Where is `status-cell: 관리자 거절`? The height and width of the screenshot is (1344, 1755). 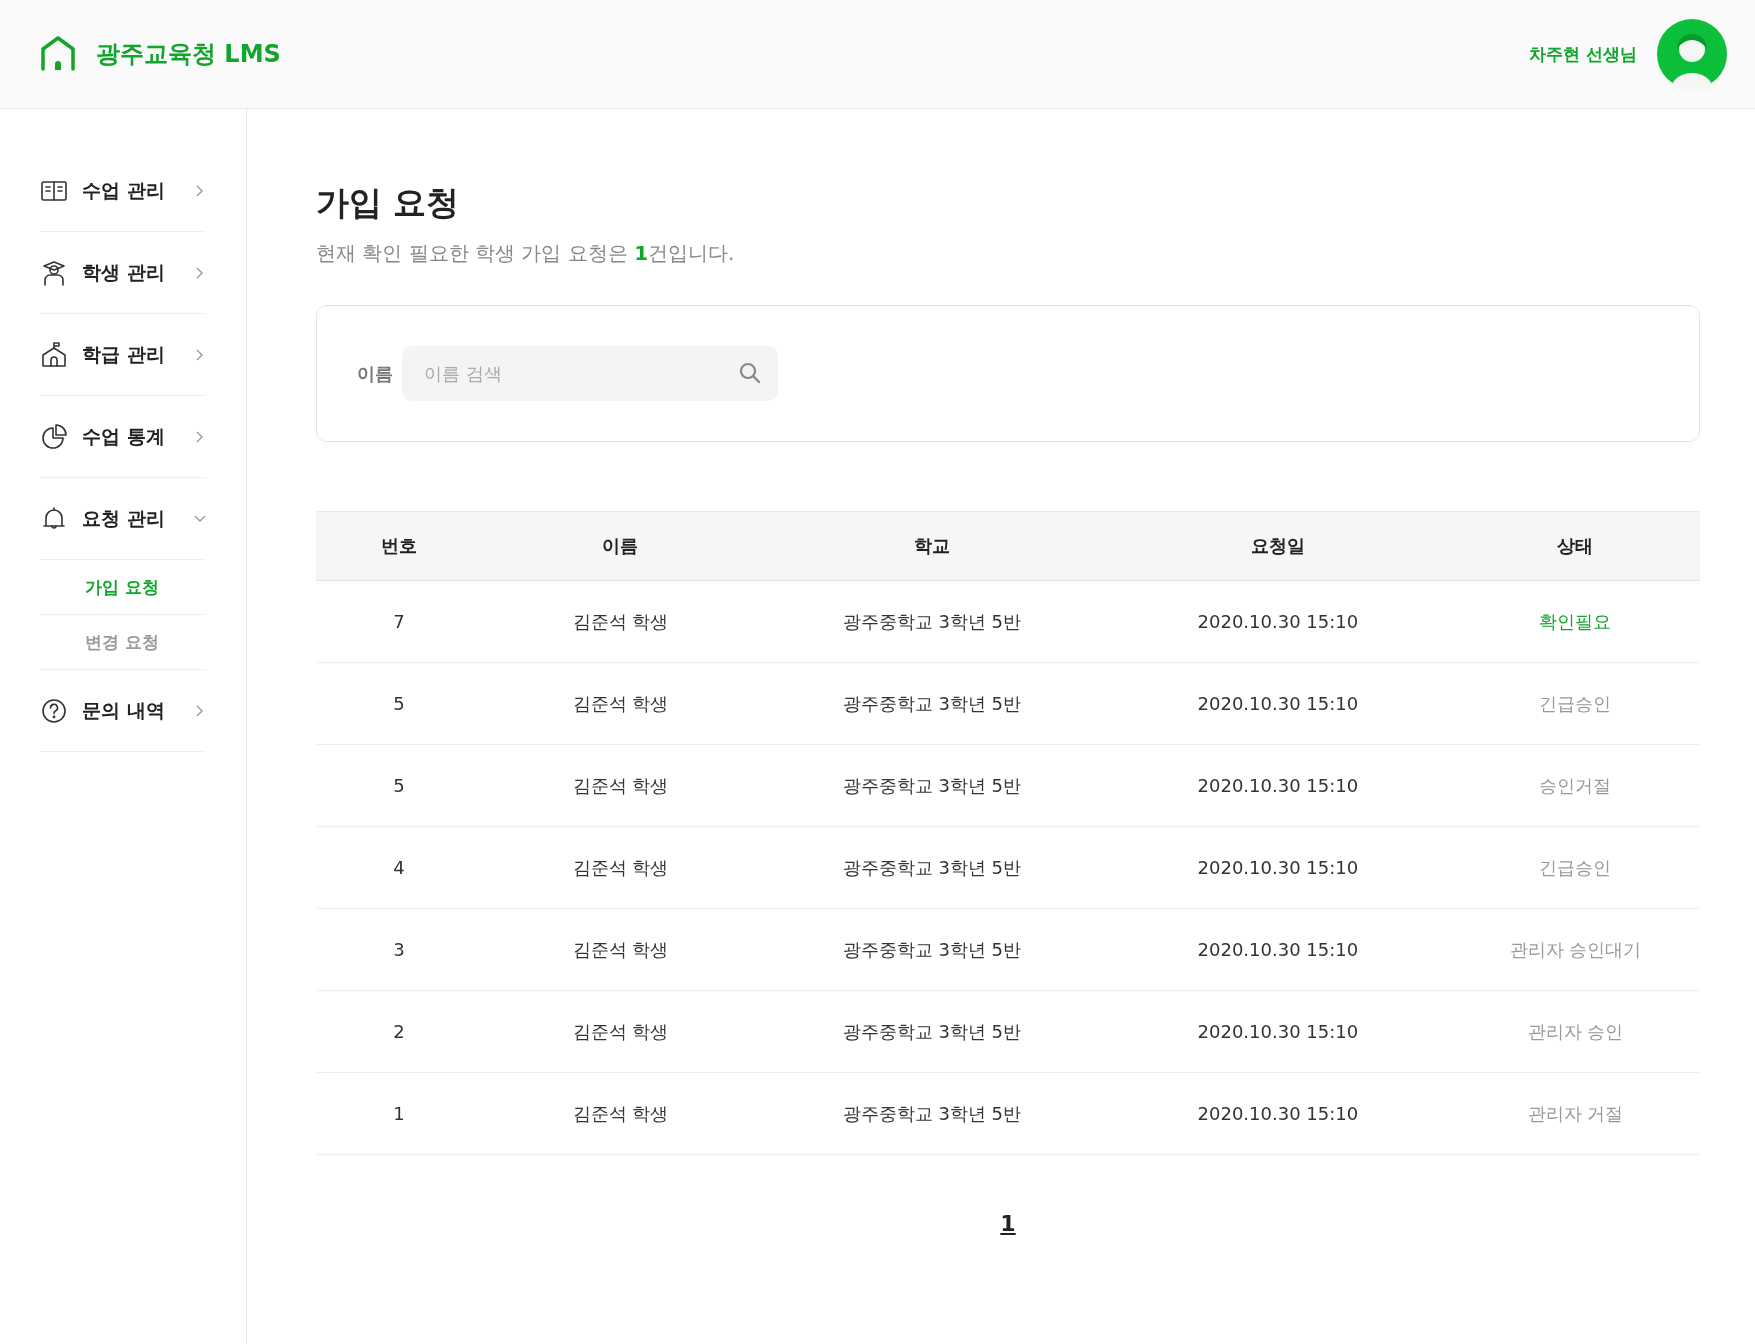
status-cell: 관리자 거절 is located at coordinates (1575, 1113).